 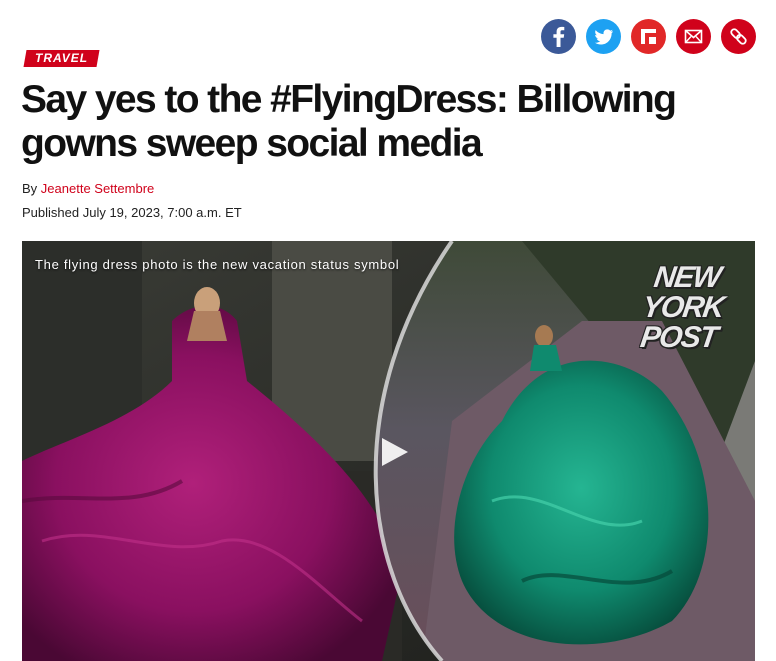 I want to click on email-share-button, so click(x=693, y=36).